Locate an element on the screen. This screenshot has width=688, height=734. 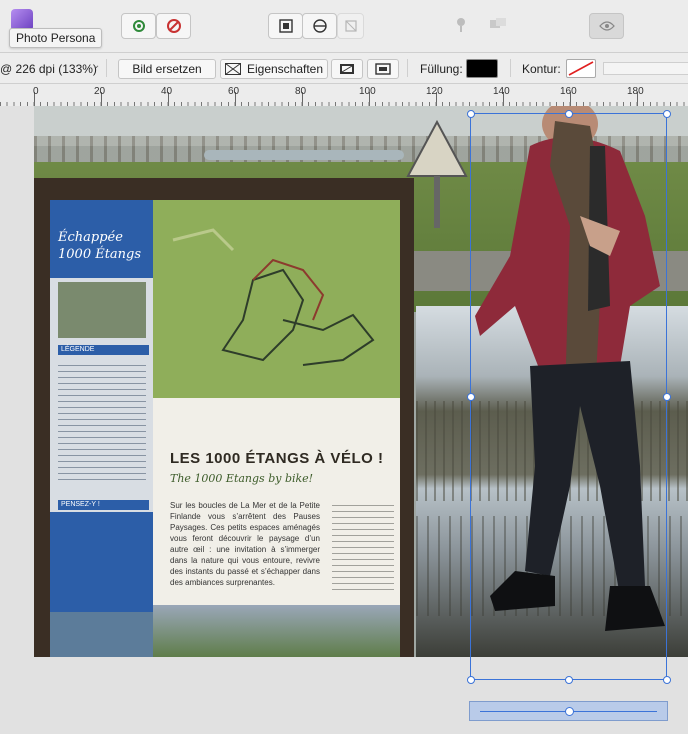
chevron-down-icon: ⌄ is located at coordinates (96, 65).